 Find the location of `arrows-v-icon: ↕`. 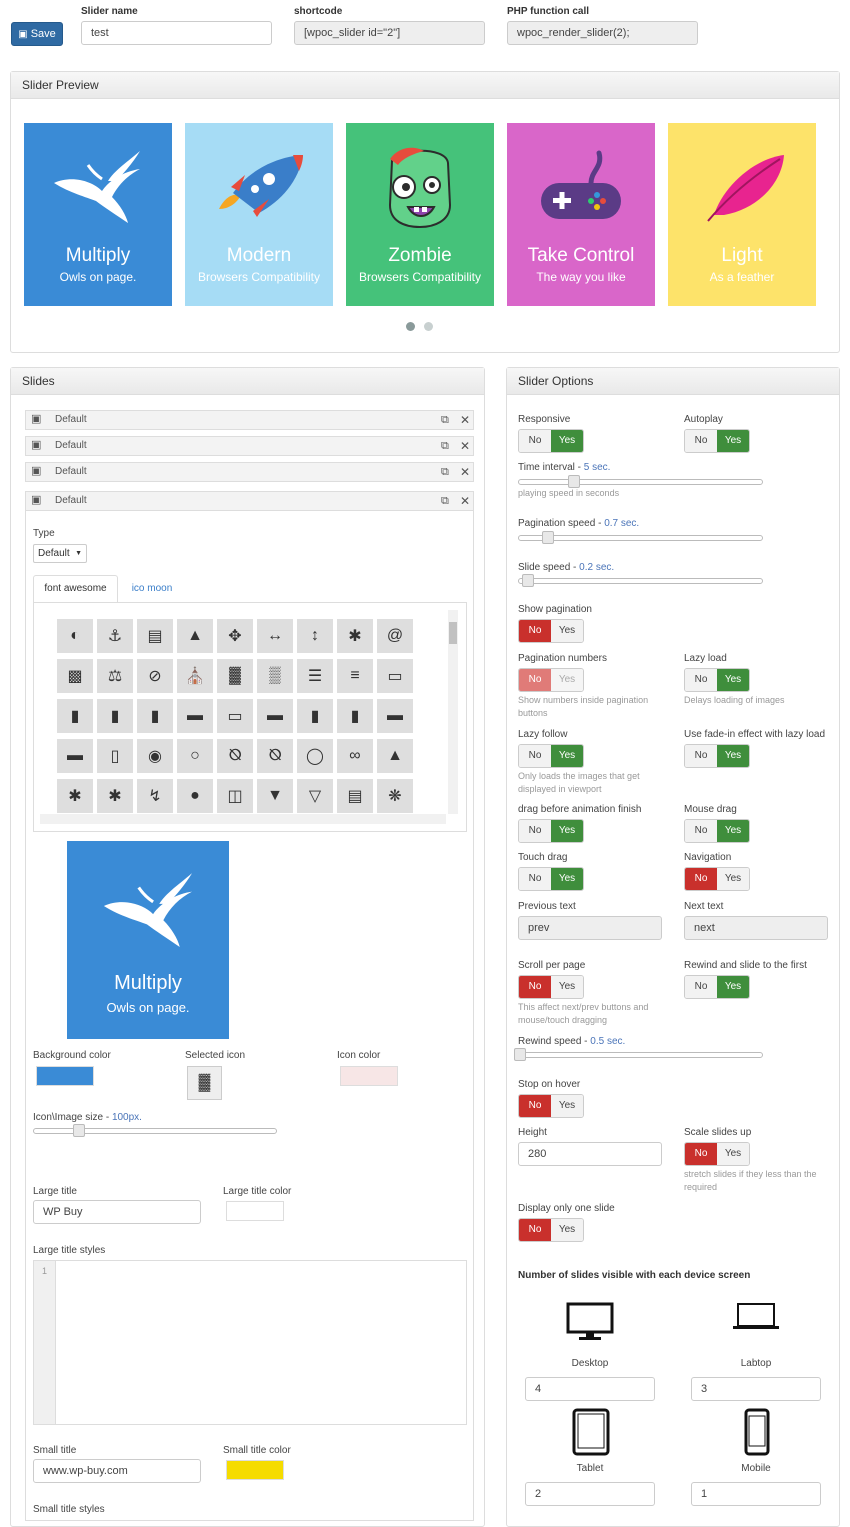

arrows-v-icon: ↕ is located at coordinates (315, 636).